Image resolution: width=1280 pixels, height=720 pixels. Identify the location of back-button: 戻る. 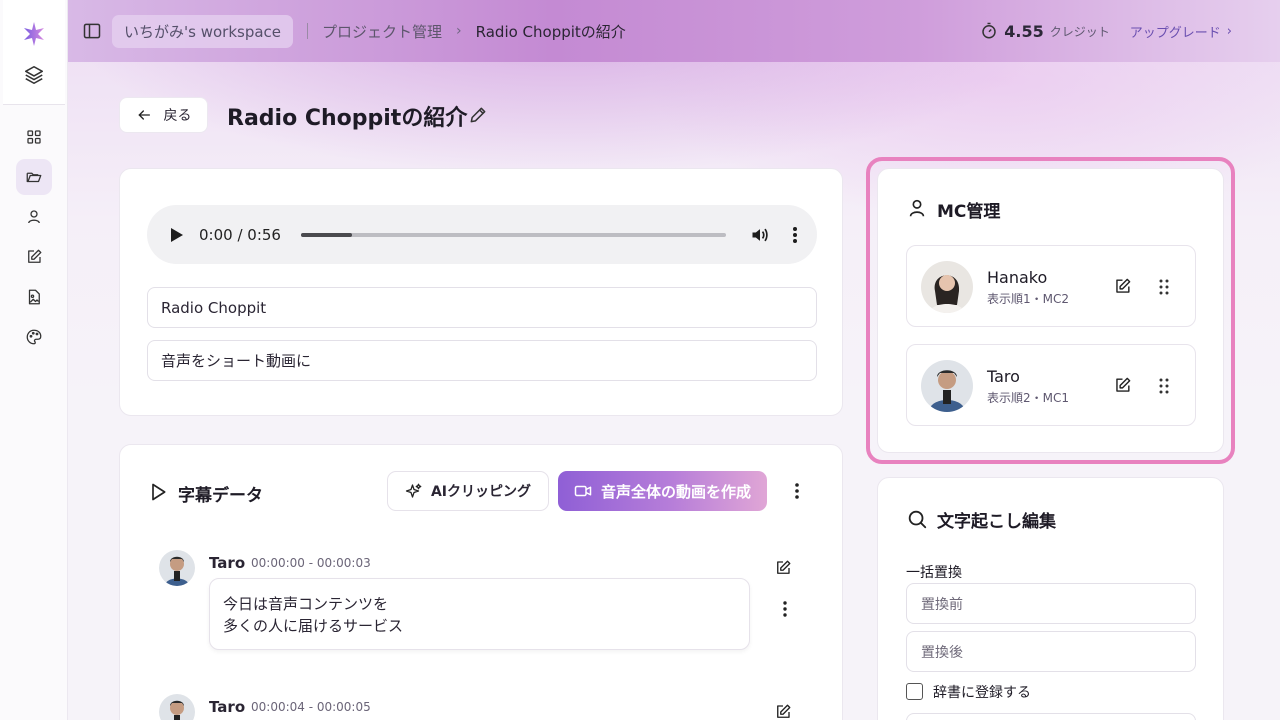
(163, 115).